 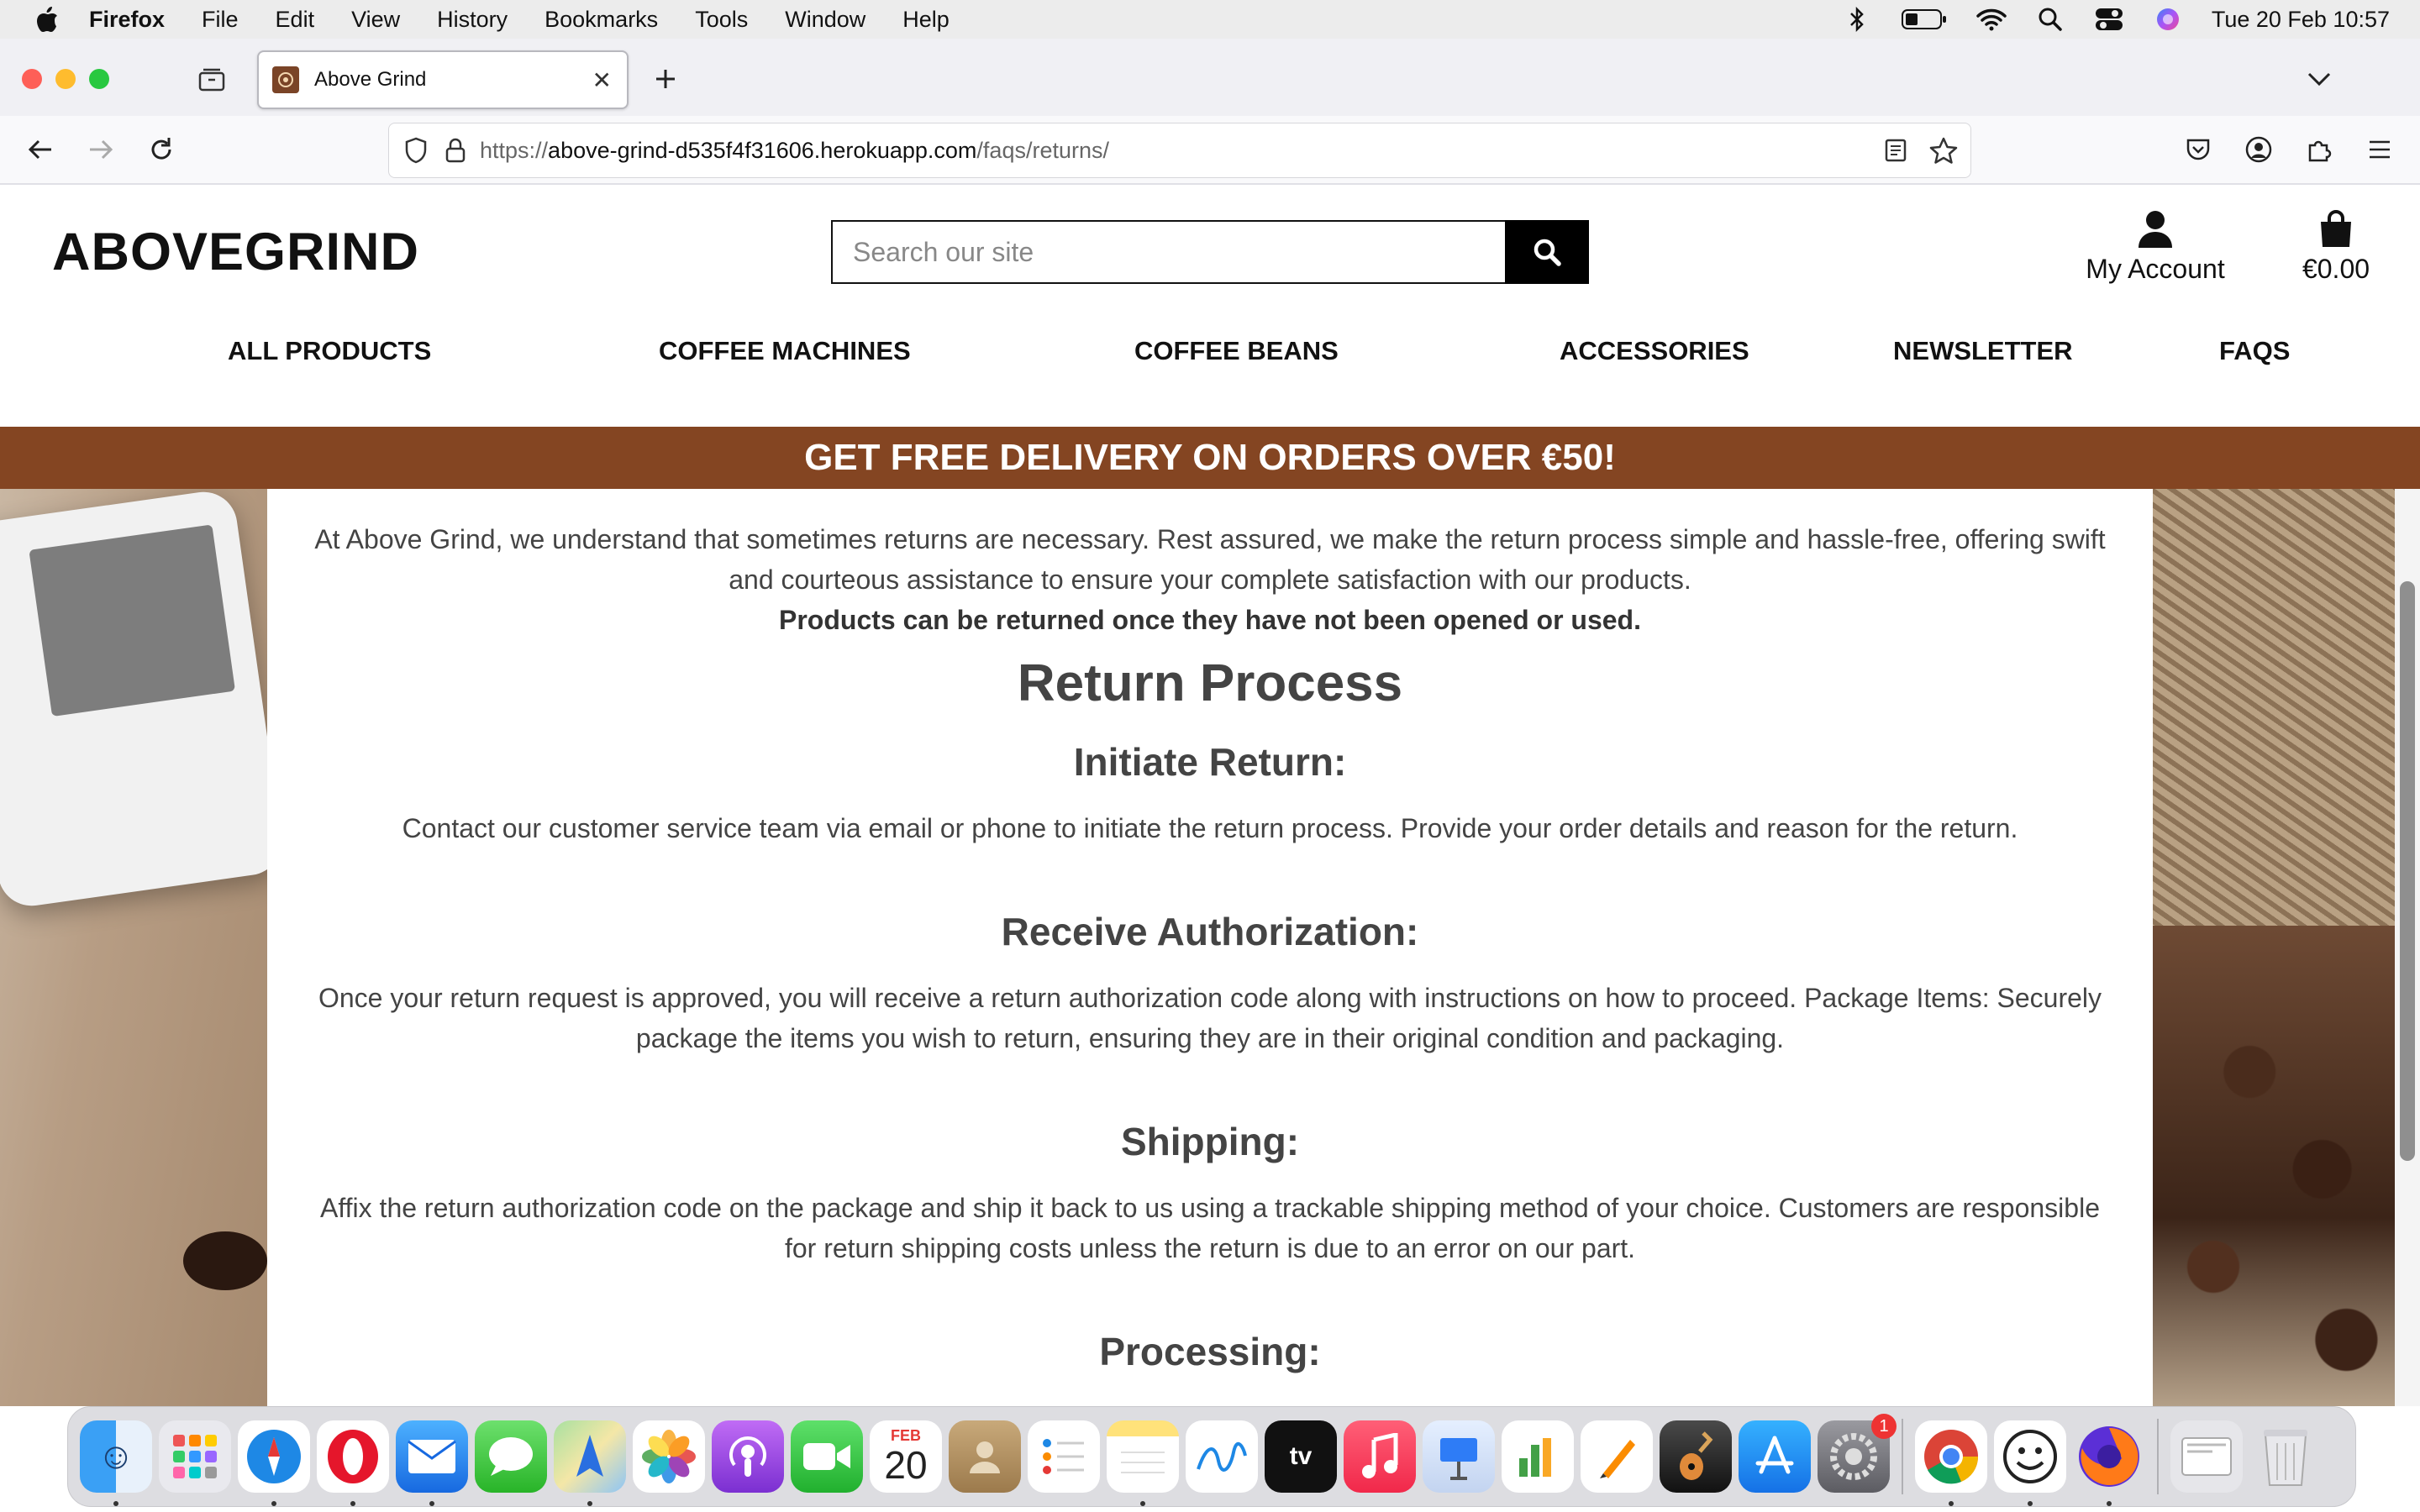 What do you see at coordinates (2198, 149) in the screenshot?
I see `pocket-icon` at bounding box center [2198, 149].